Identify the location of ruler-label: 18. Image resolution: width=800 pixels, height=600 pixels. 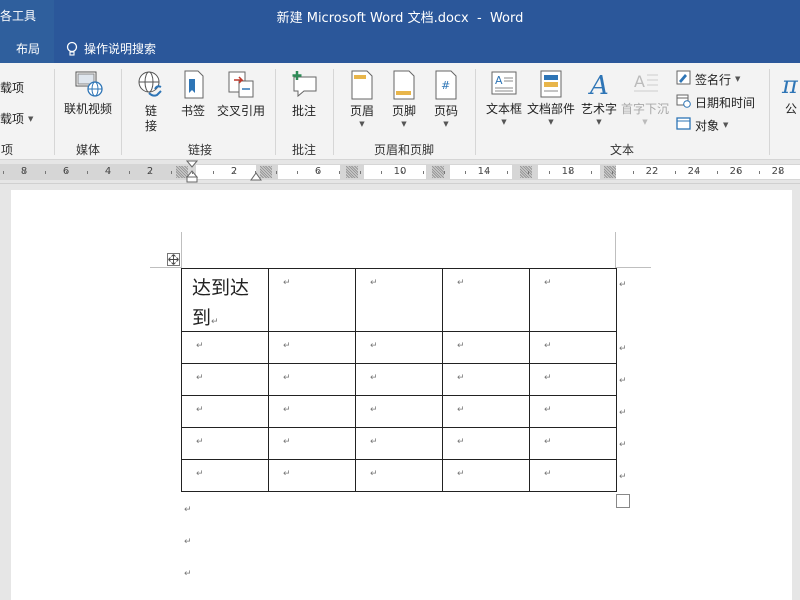
(568, 171).